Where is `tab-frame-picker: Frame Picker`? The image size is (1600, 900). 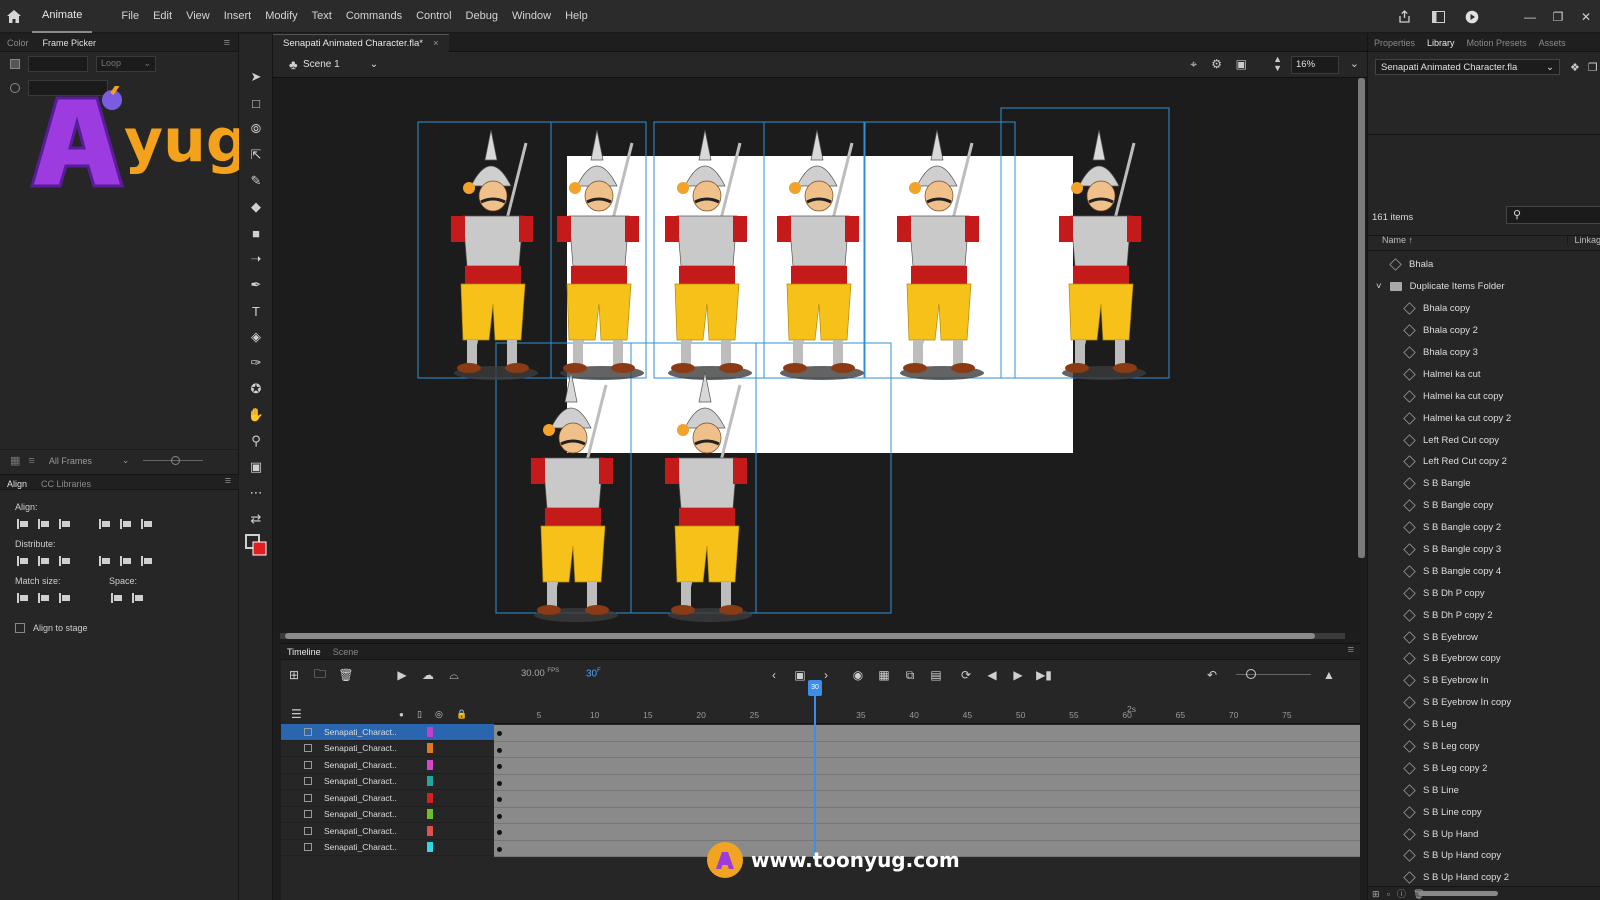
tab-frame-picker: Frame Picker is located at coordinates (70, 43).